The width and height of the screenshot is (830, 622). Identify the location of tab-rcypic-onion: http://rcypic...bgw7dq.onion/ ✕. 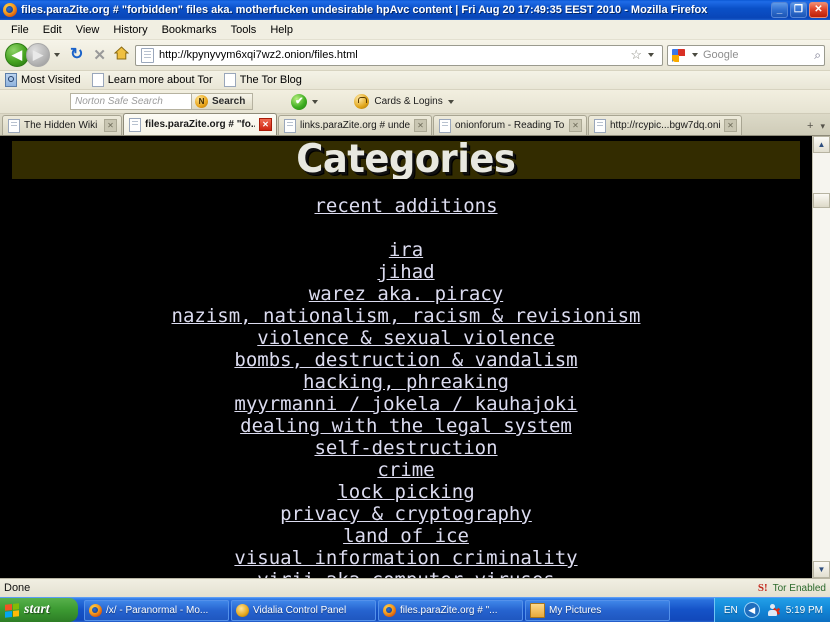
(665, 125).